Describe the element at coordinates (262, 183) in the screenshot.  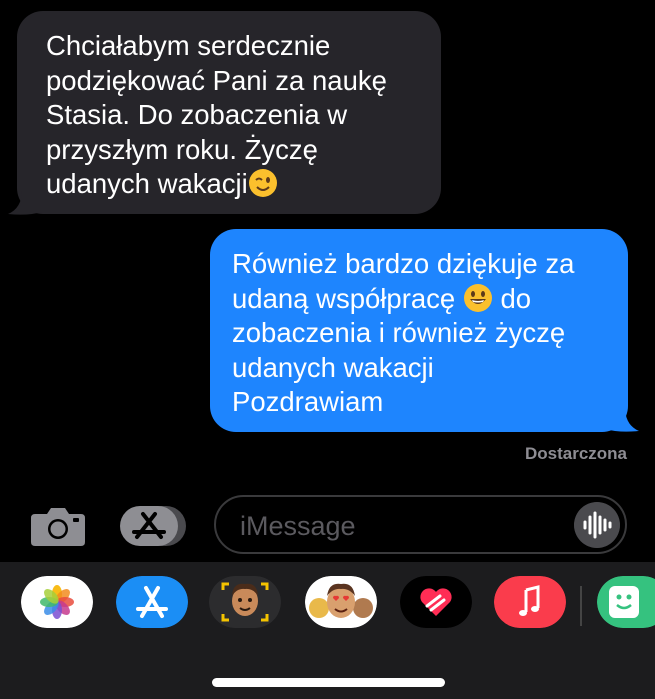
I see `winking-face-emoji-icon` at that location.